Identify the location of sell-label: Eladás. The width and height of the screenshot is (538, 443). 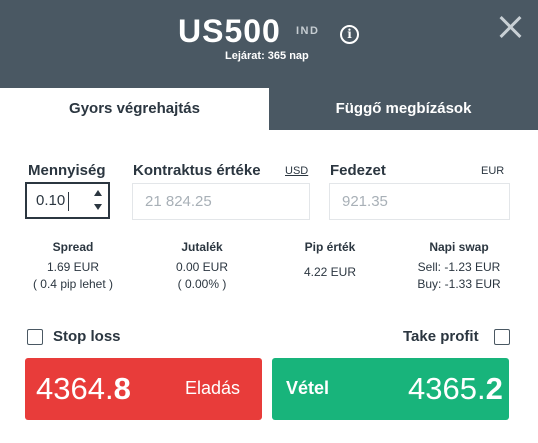
(213, 388).